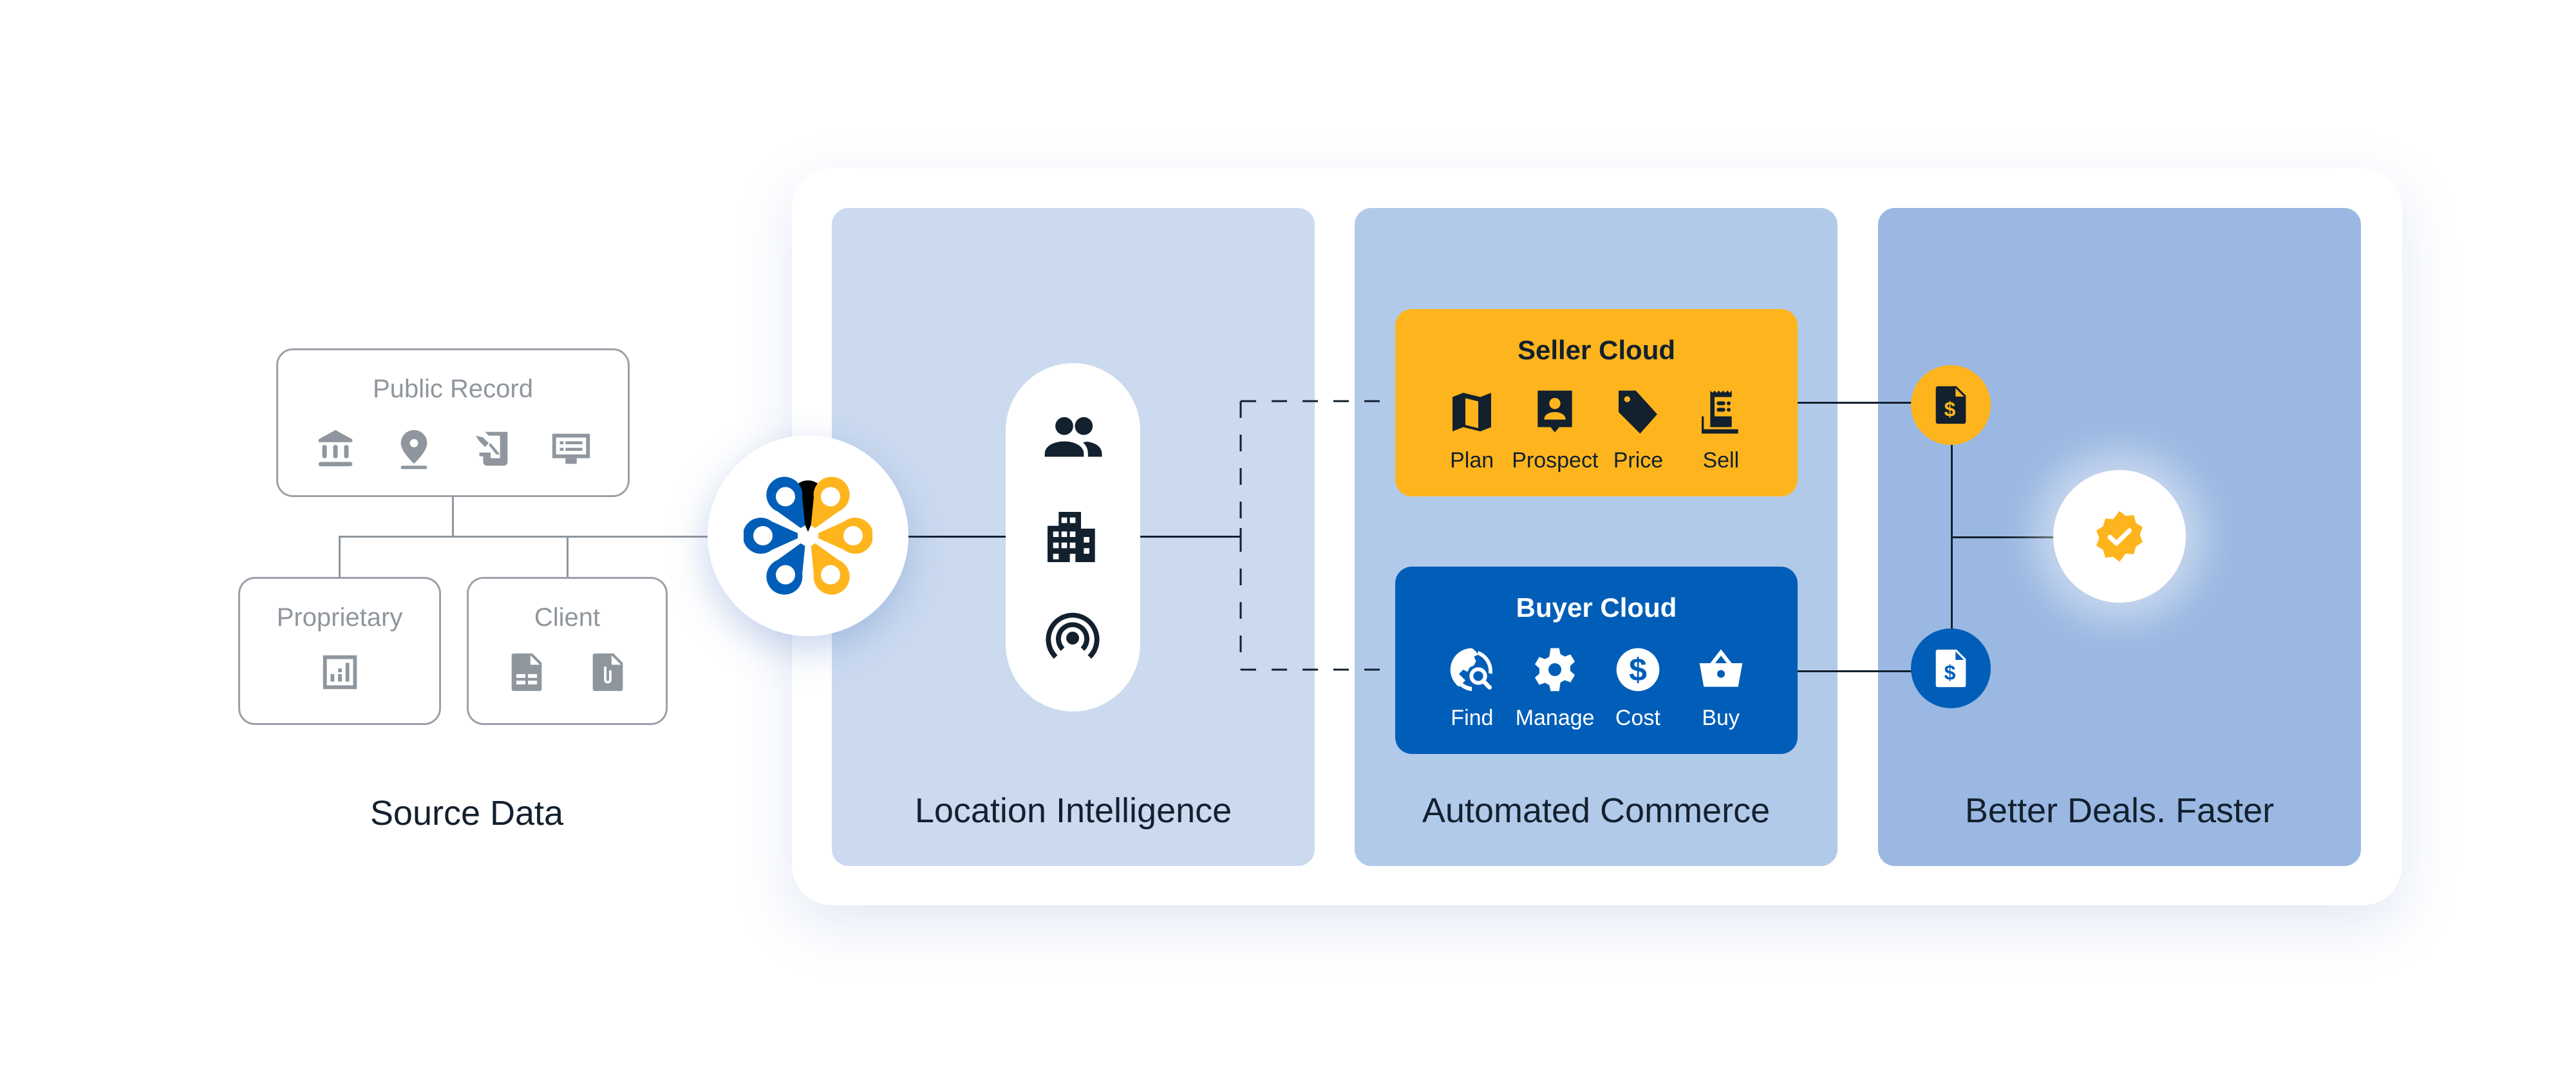 The image size is (2576, 1074). Describe the element at coordinates (1720, 668) in the screenshot. I see `shopping-basket-icon` at that location.